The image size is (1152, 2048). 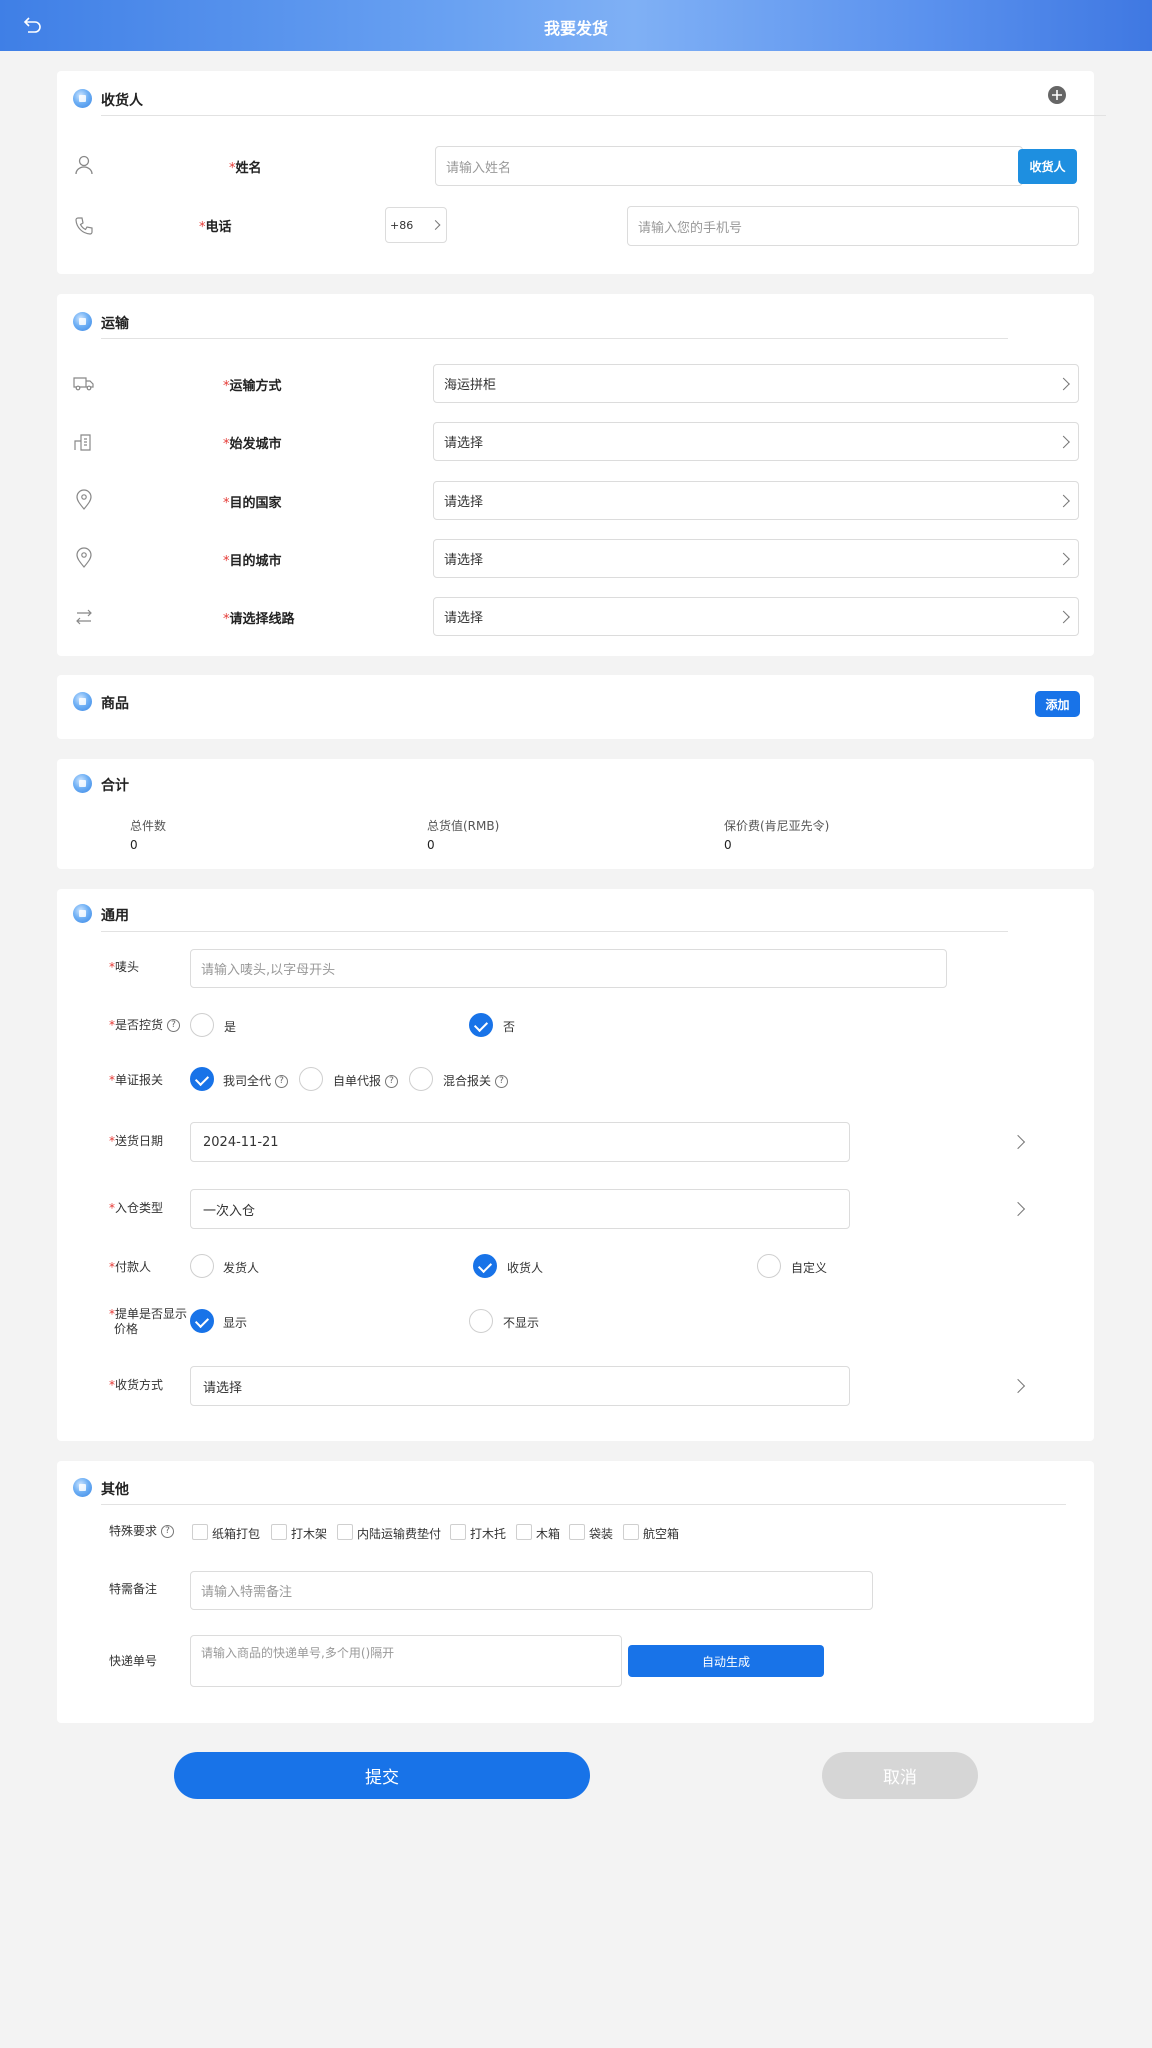 I want to click on collect-yes-radio, so click(x=202, y=1025).